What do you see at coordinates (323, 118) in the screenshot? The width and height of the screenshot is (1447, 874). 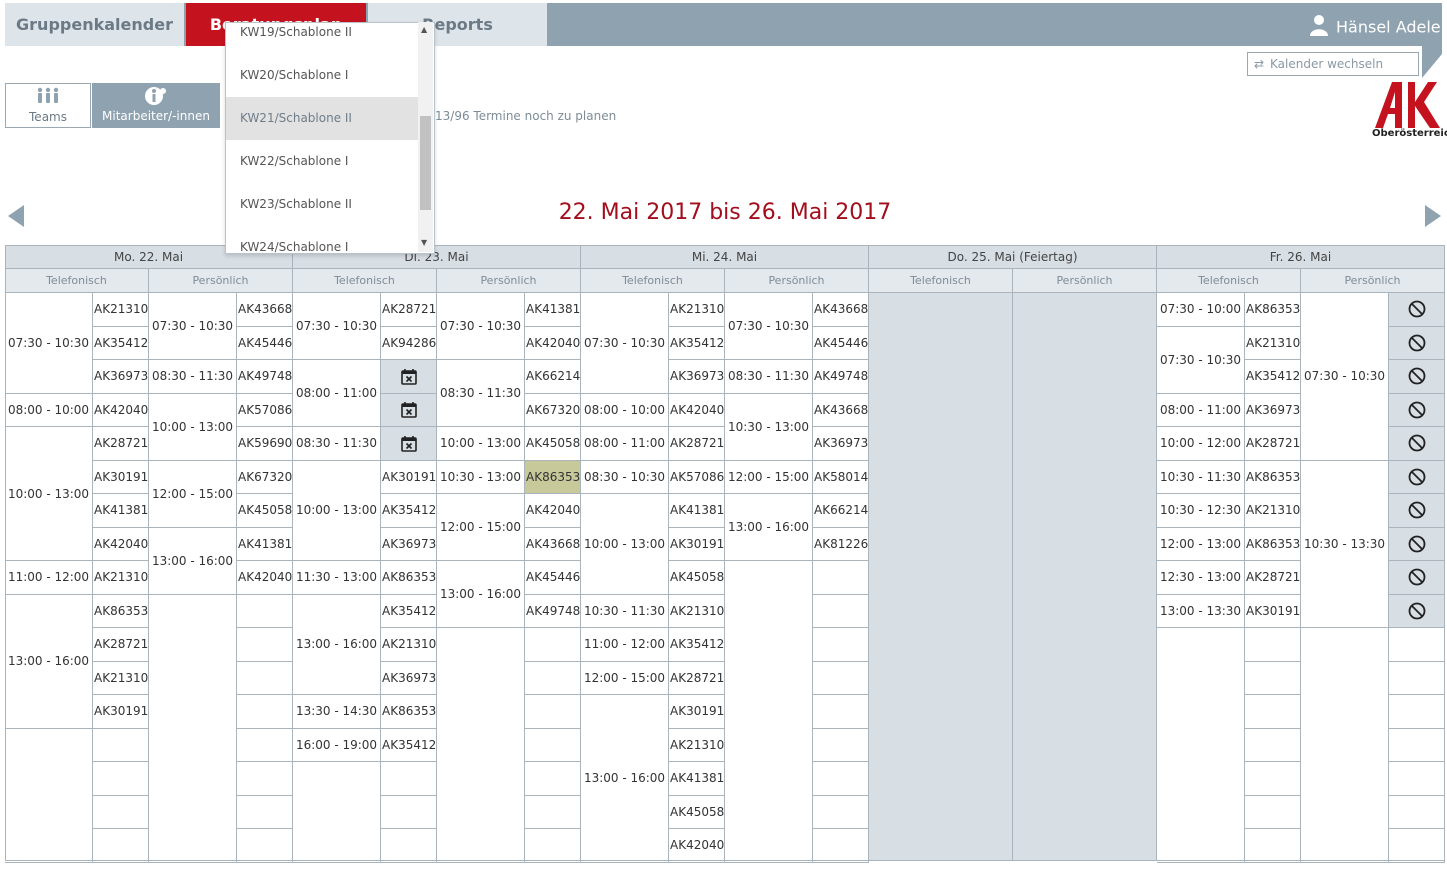 I see `dropdown-option-selected: KW21/Schablone II` at bounding box center [323, 118].